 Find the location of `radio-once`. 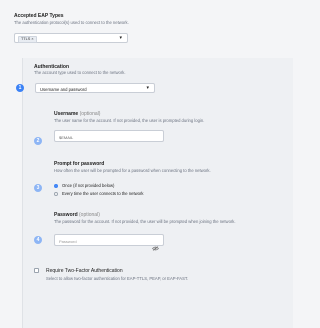

radio-once is located at coordinates (56, 186).